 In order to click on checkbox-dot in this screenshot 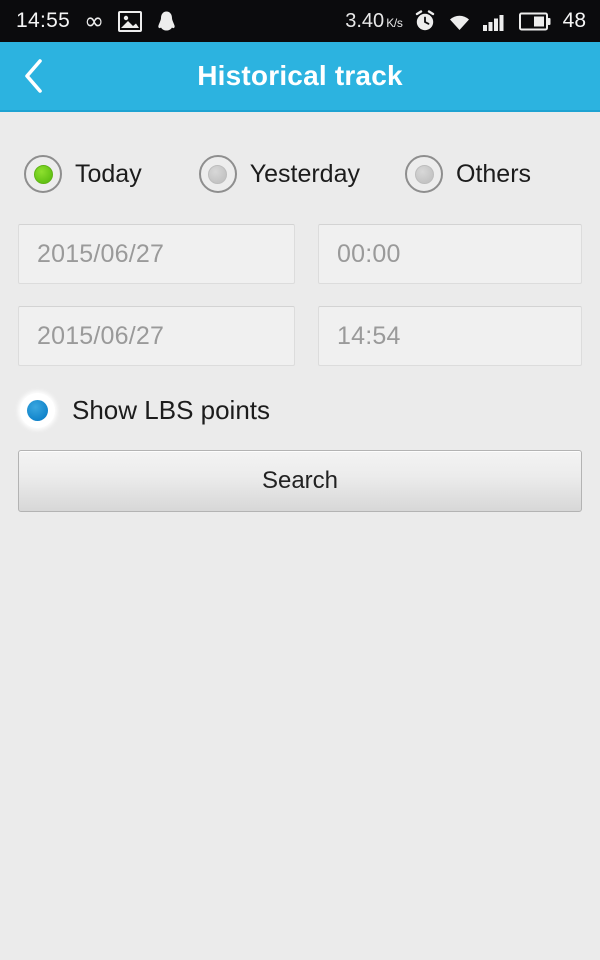, I will do `click(37, 410)`.